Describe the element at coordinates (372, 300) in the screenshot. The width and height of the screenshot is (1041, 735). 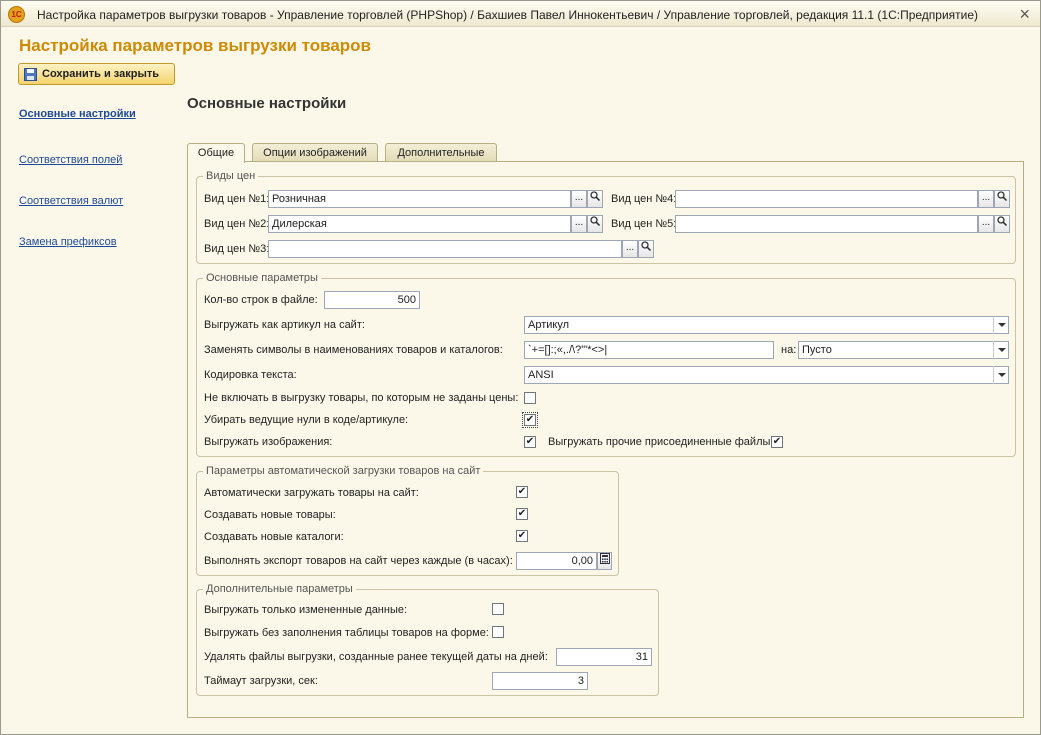
I see `rows-per-file-field: 500` at that location.